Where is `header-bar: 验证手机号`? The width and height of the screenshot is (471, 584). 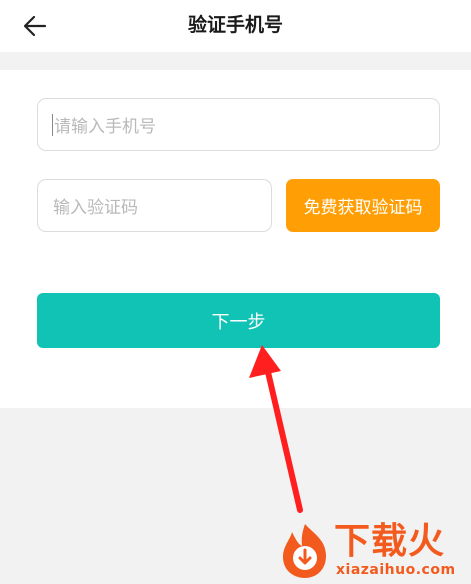 header-bar: 验证手机号 is located at coordinates (235, 26).